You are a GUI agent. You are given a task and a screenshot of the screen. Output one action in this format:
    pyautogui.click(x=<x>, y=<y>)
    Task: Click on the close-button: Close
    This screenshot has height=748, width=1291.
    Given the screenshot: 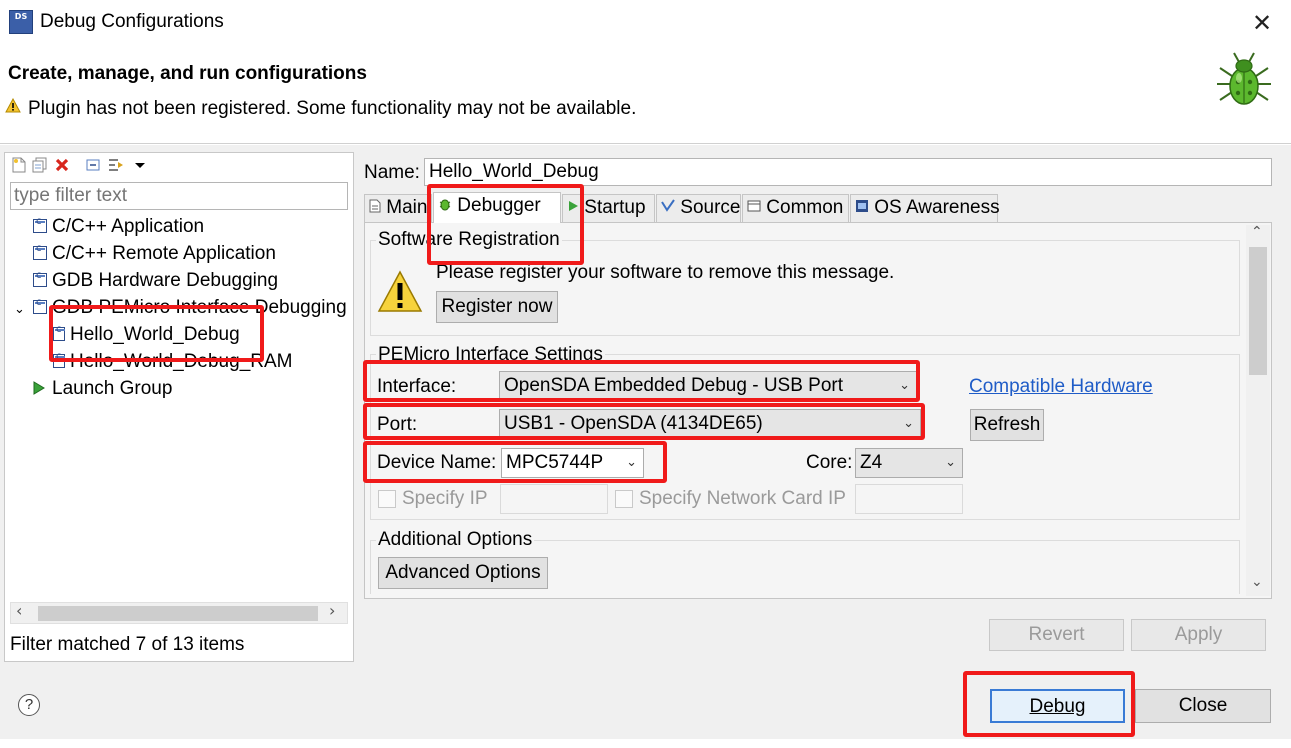 What is the action you would take?
    pyautogui.click(x=1203, y=706)
    